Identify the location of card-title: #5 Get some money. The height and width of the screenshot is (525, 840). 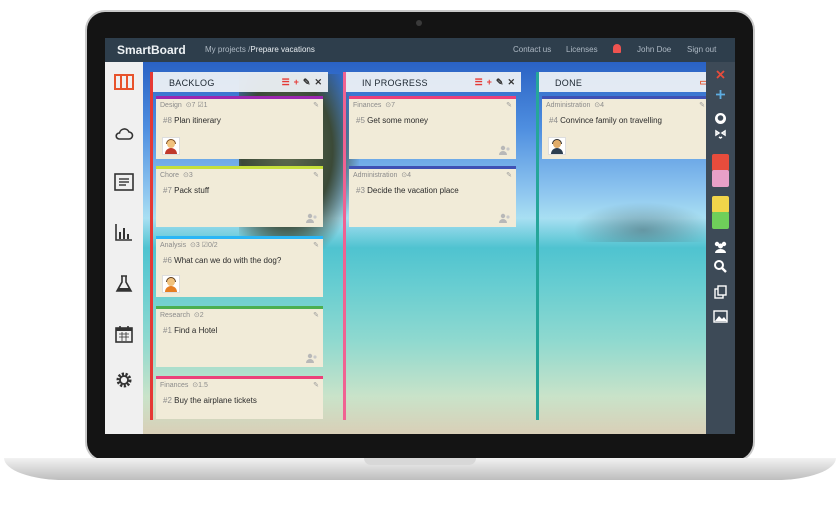
(392, 120).